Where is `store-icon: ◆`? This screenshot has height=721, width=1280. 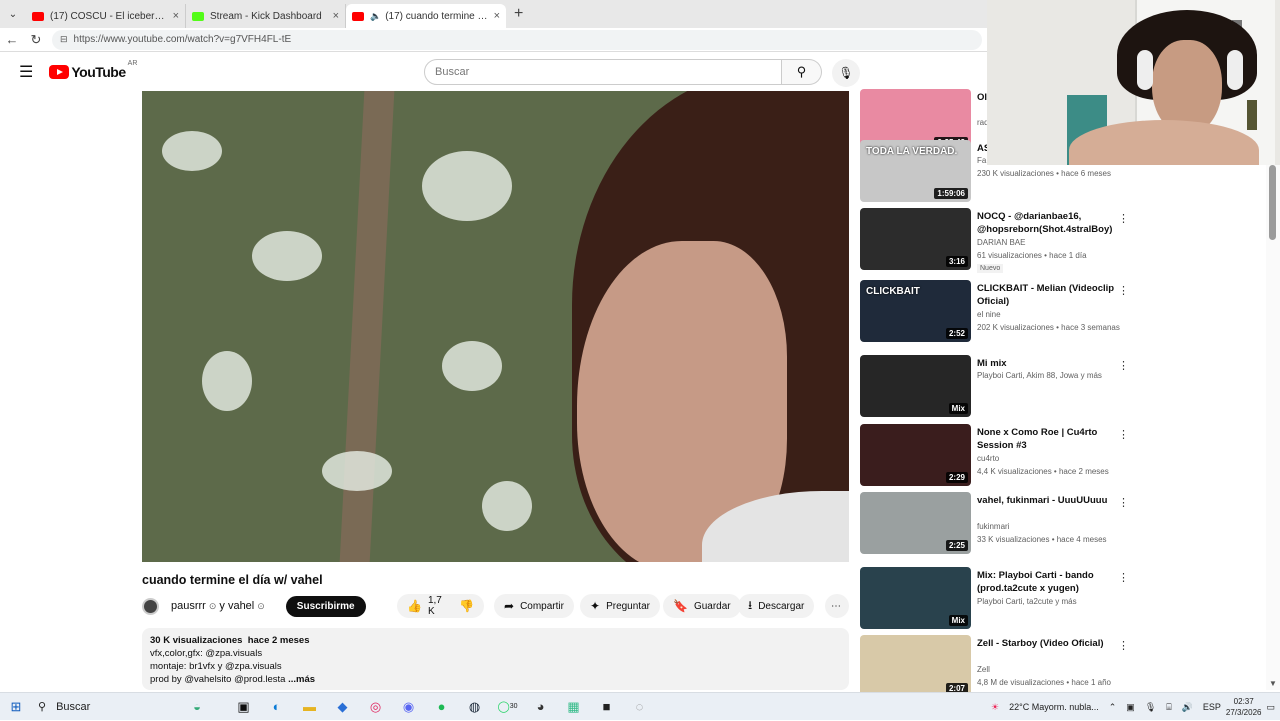 store-icon: ◆ is located at coordinates (342, 707).